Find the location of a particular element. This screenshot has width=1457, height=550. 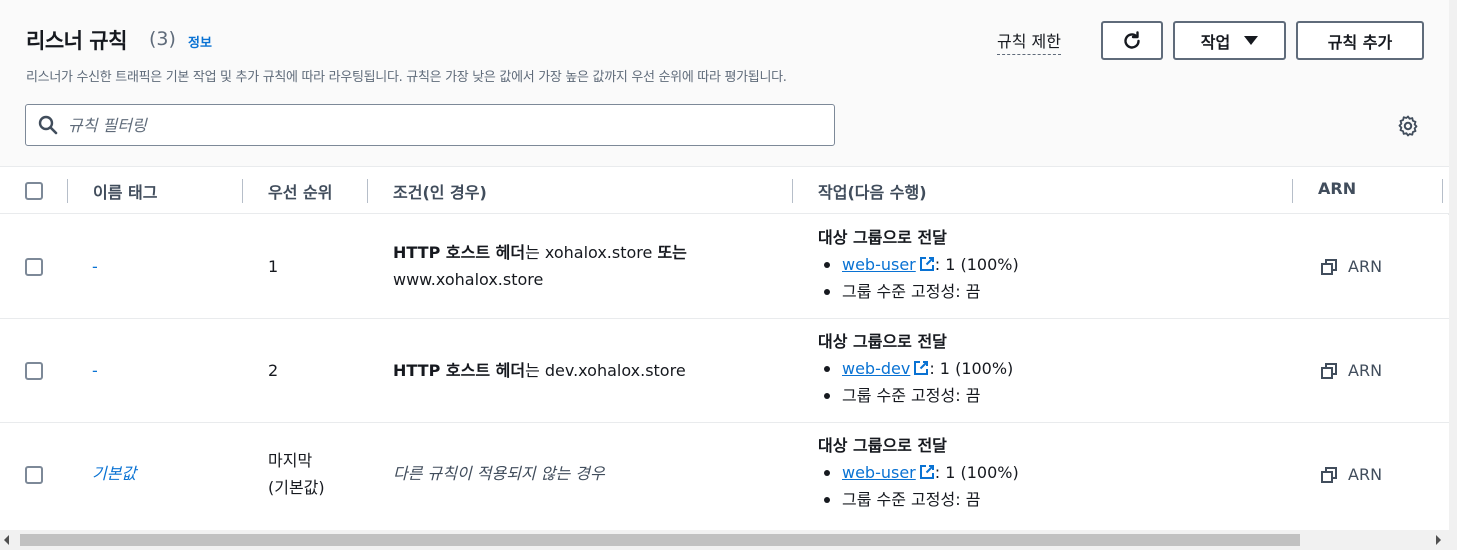

condition-text: HTTP 호스트 헤더는 dev.xohalox.store is located at coordinates (588, 370).